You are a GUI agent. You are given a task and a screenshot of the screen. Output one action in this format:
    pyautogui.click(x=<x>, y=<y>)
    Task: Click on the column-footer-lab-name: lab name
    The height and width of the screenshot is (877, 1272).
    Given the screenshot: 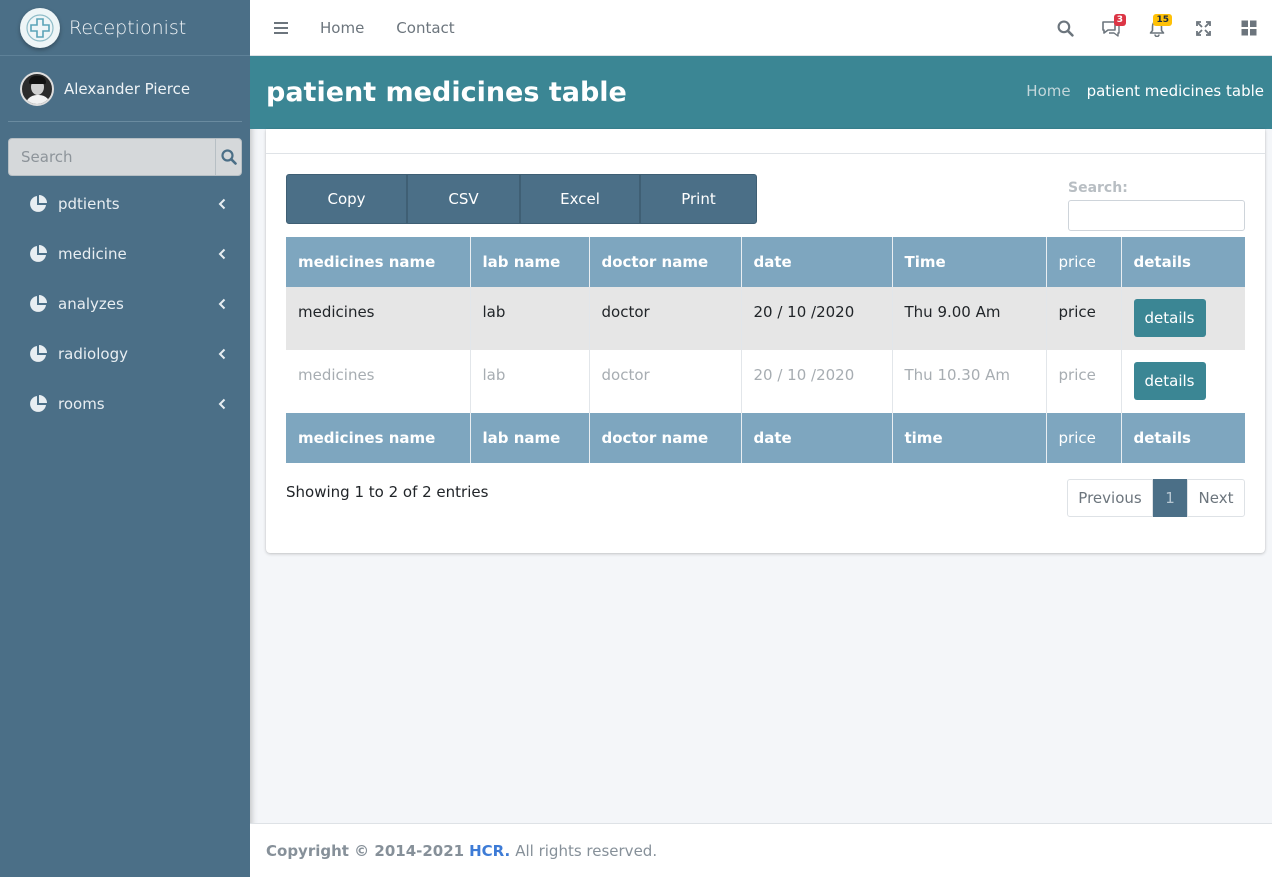 What is the action you would take?
    pyautogui.click(x=530, y=438)
    